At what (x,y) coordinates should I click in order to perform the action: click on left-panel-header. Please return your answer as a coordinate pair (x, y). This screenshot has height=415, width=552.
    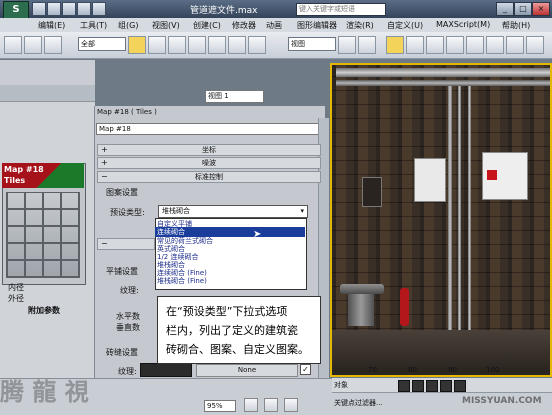
    Looking at the image, I should click on (47, 93).